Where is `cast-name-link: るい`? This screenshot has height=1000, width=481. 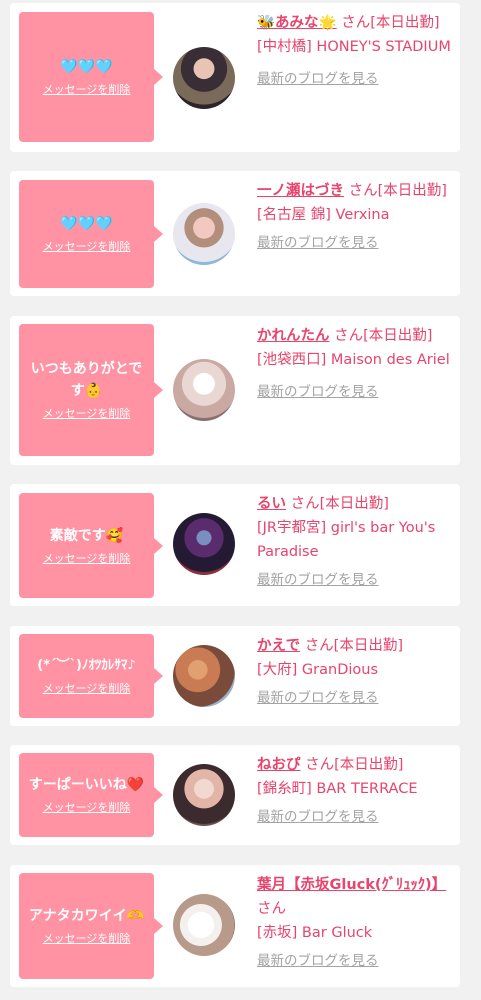 cast-name-link: るい is located at coordinates (271, 504).